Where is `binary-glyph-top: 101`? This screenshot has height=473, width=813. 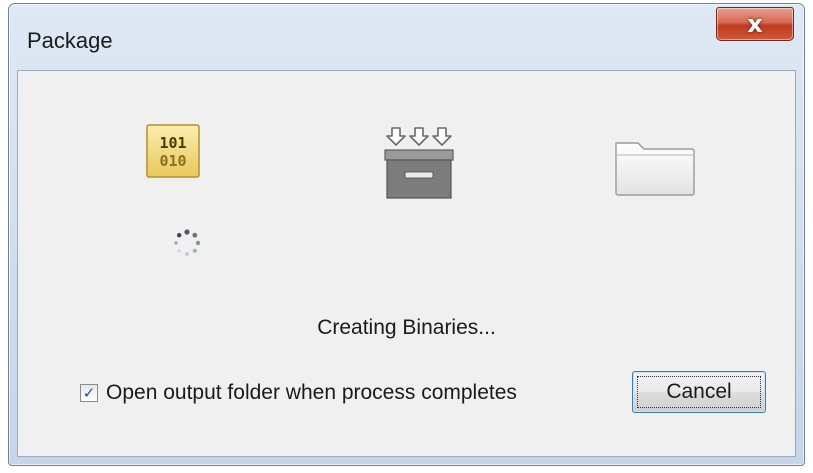 binary-glyph-top: 101 is located at coordinates (172, 143).